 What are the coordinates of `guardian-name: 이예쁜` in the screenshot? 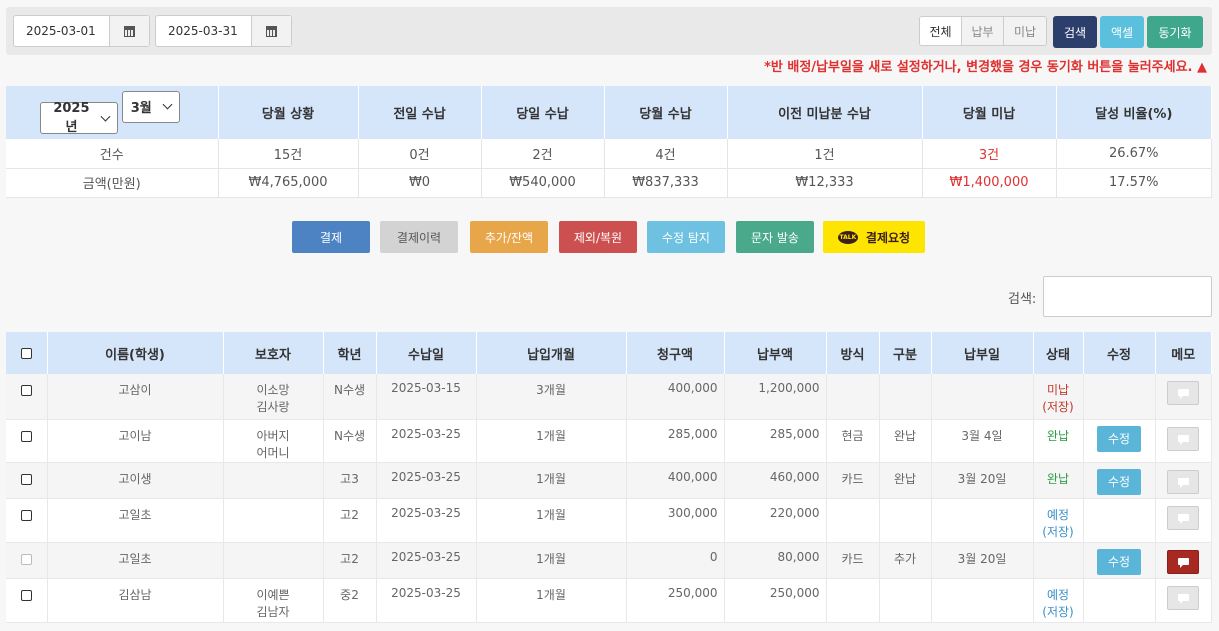 It's located at (273, 594).